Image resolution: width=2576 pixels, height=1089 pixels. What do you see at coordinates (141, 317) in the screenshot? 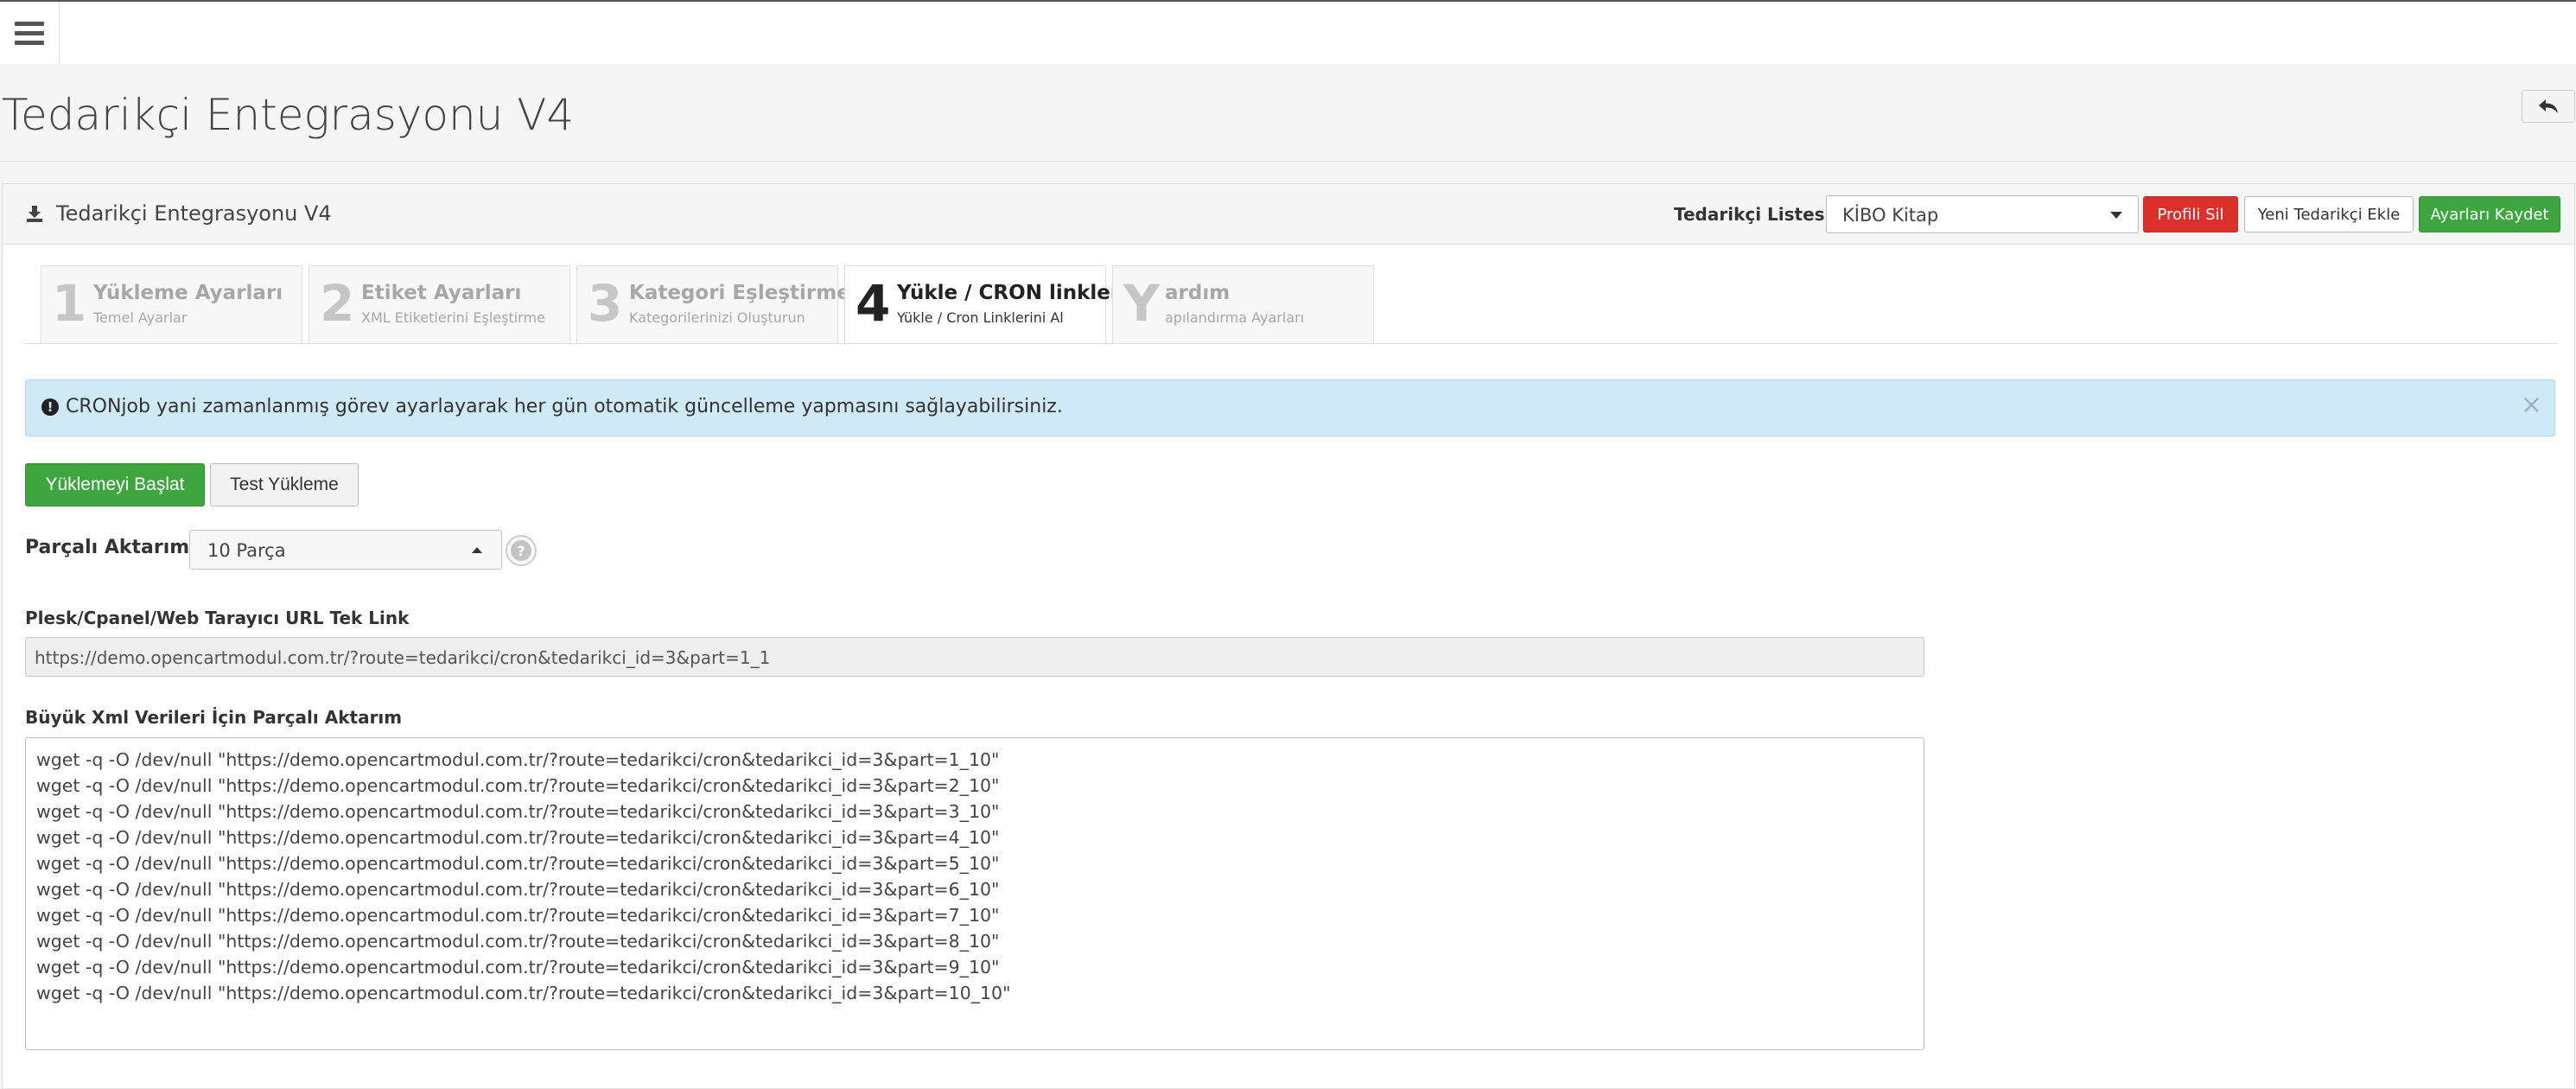
I see `tab-subtitle: Temel Ayarlar` at bounding box center [141, 317].